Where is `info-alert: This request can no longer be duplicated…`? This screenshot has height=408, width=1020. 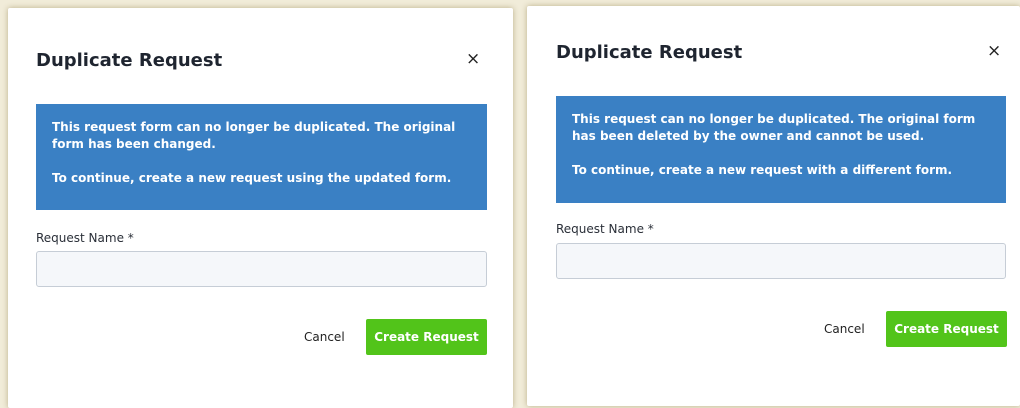
info-alert: This request can no longer be duplicated… is located at coordinates (781, 149).